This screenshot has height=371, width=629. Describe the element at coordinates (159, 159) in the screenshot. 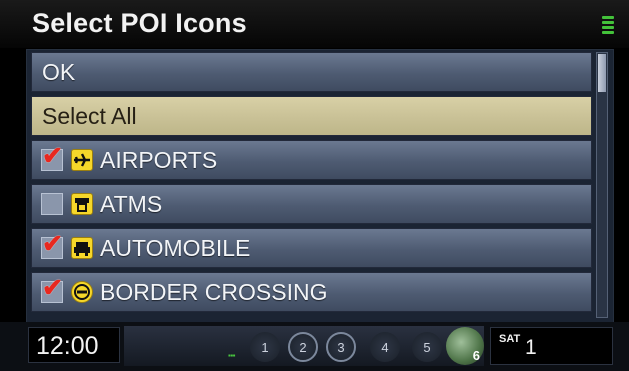

I see `list-item-label: AIRPORTS` at that location.